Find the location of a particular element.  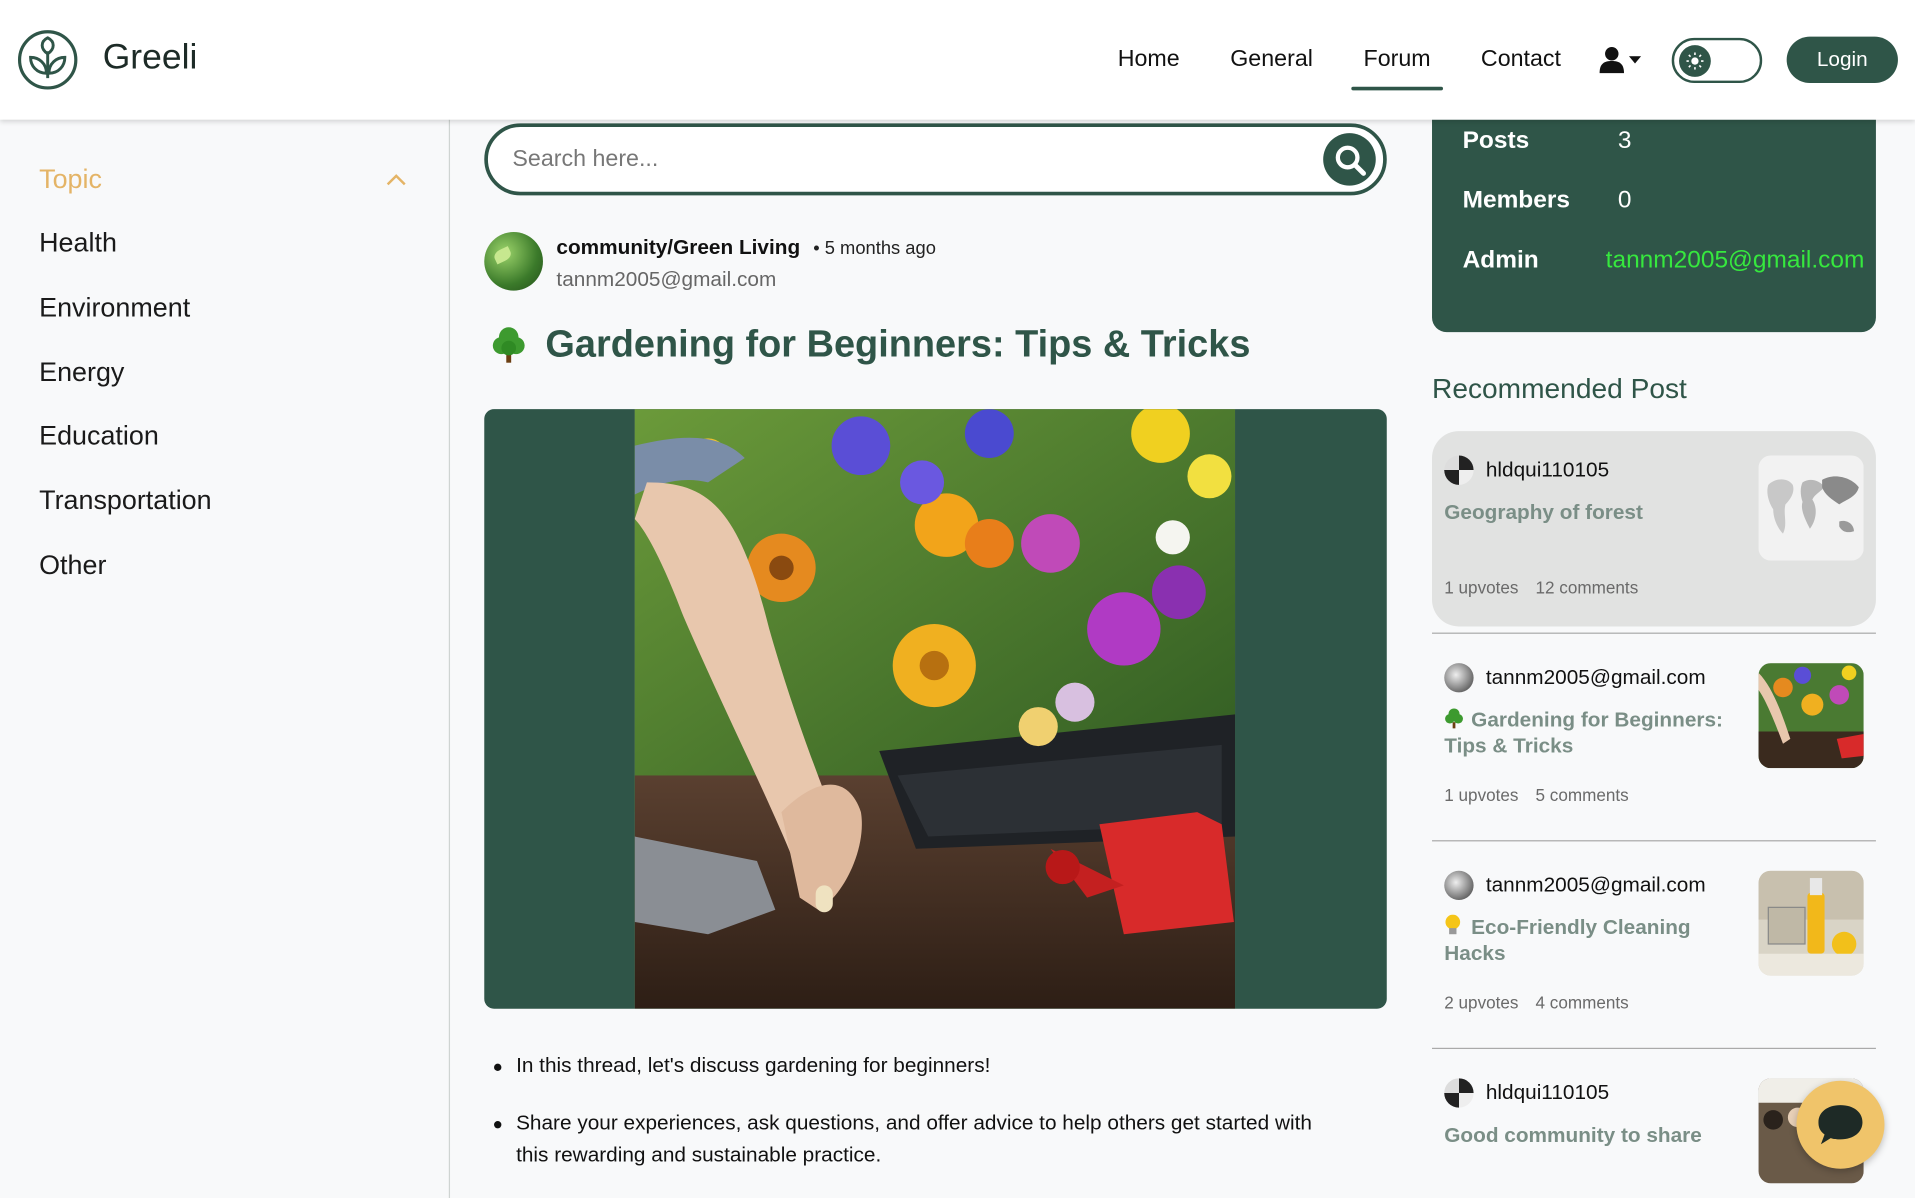

members-count: 0 is located at coordinates (1624, 200).